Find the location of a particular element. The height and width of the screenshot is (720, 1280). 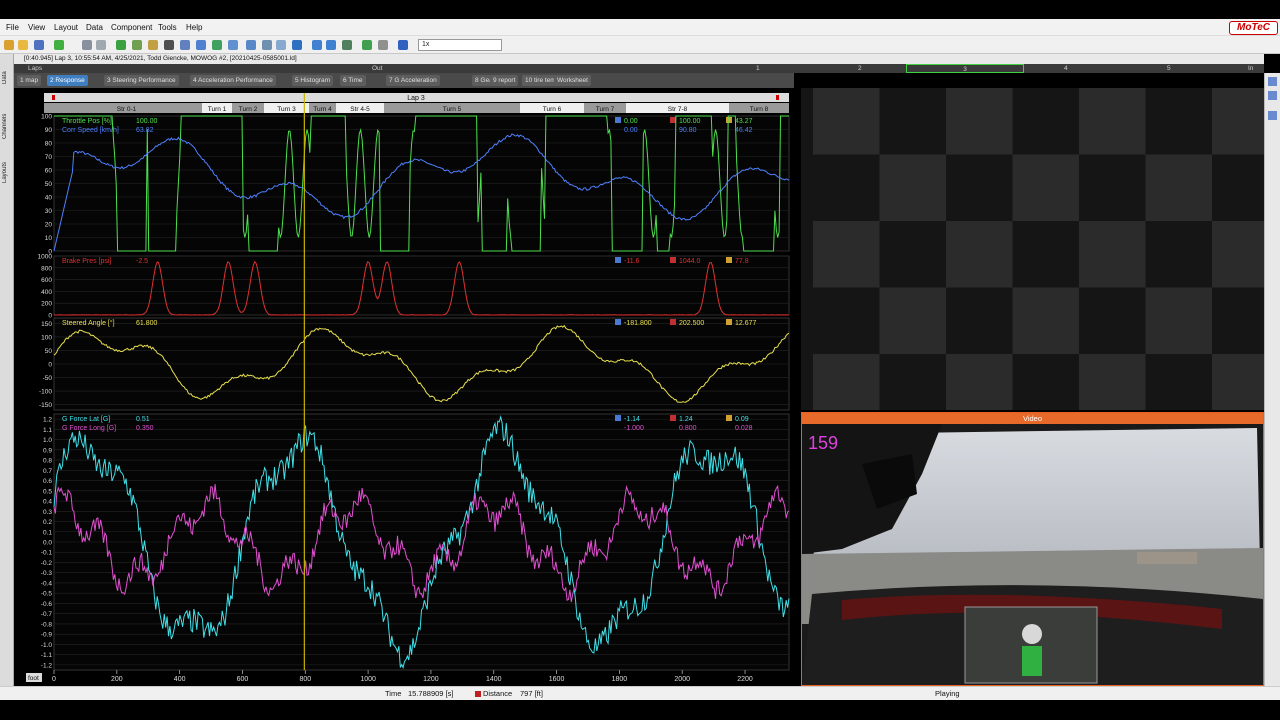

tab-report: 9 report is located at coordinates (504, 80).